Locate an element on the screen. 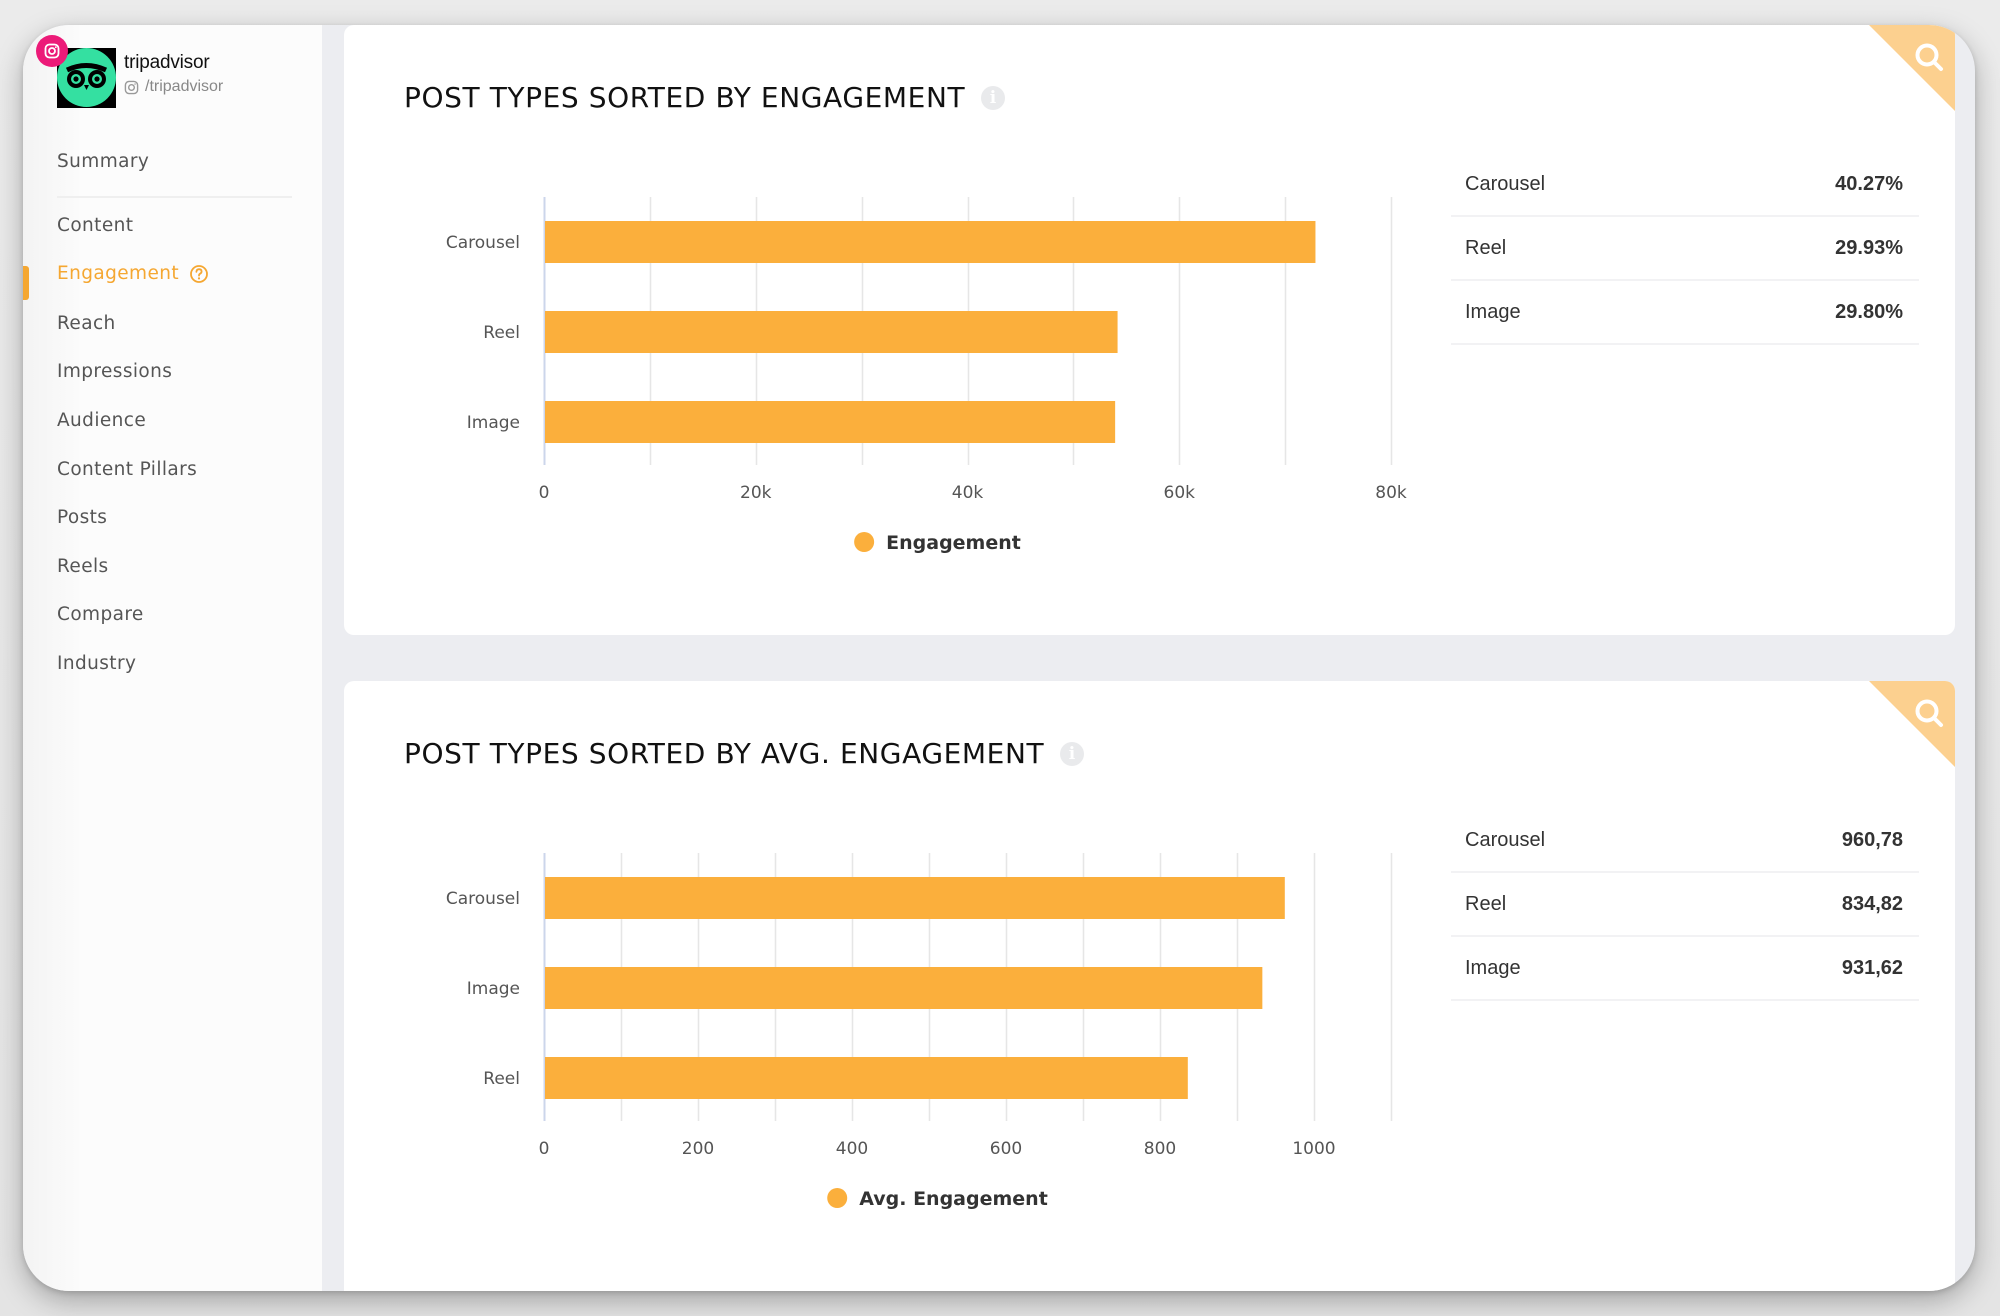 Image resolution: width=2000 pixels, height=1316 pixels. sidebar-item-label: Engagement is located at coordinates (118, 273).